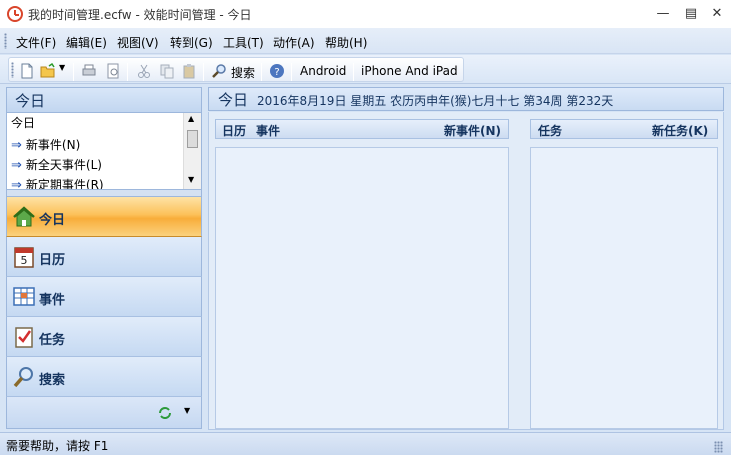 The height and width of the screenshot is (455, 731). I want to click on events-panel-header: 日历 事件 新事件(N), so click(362, 129).